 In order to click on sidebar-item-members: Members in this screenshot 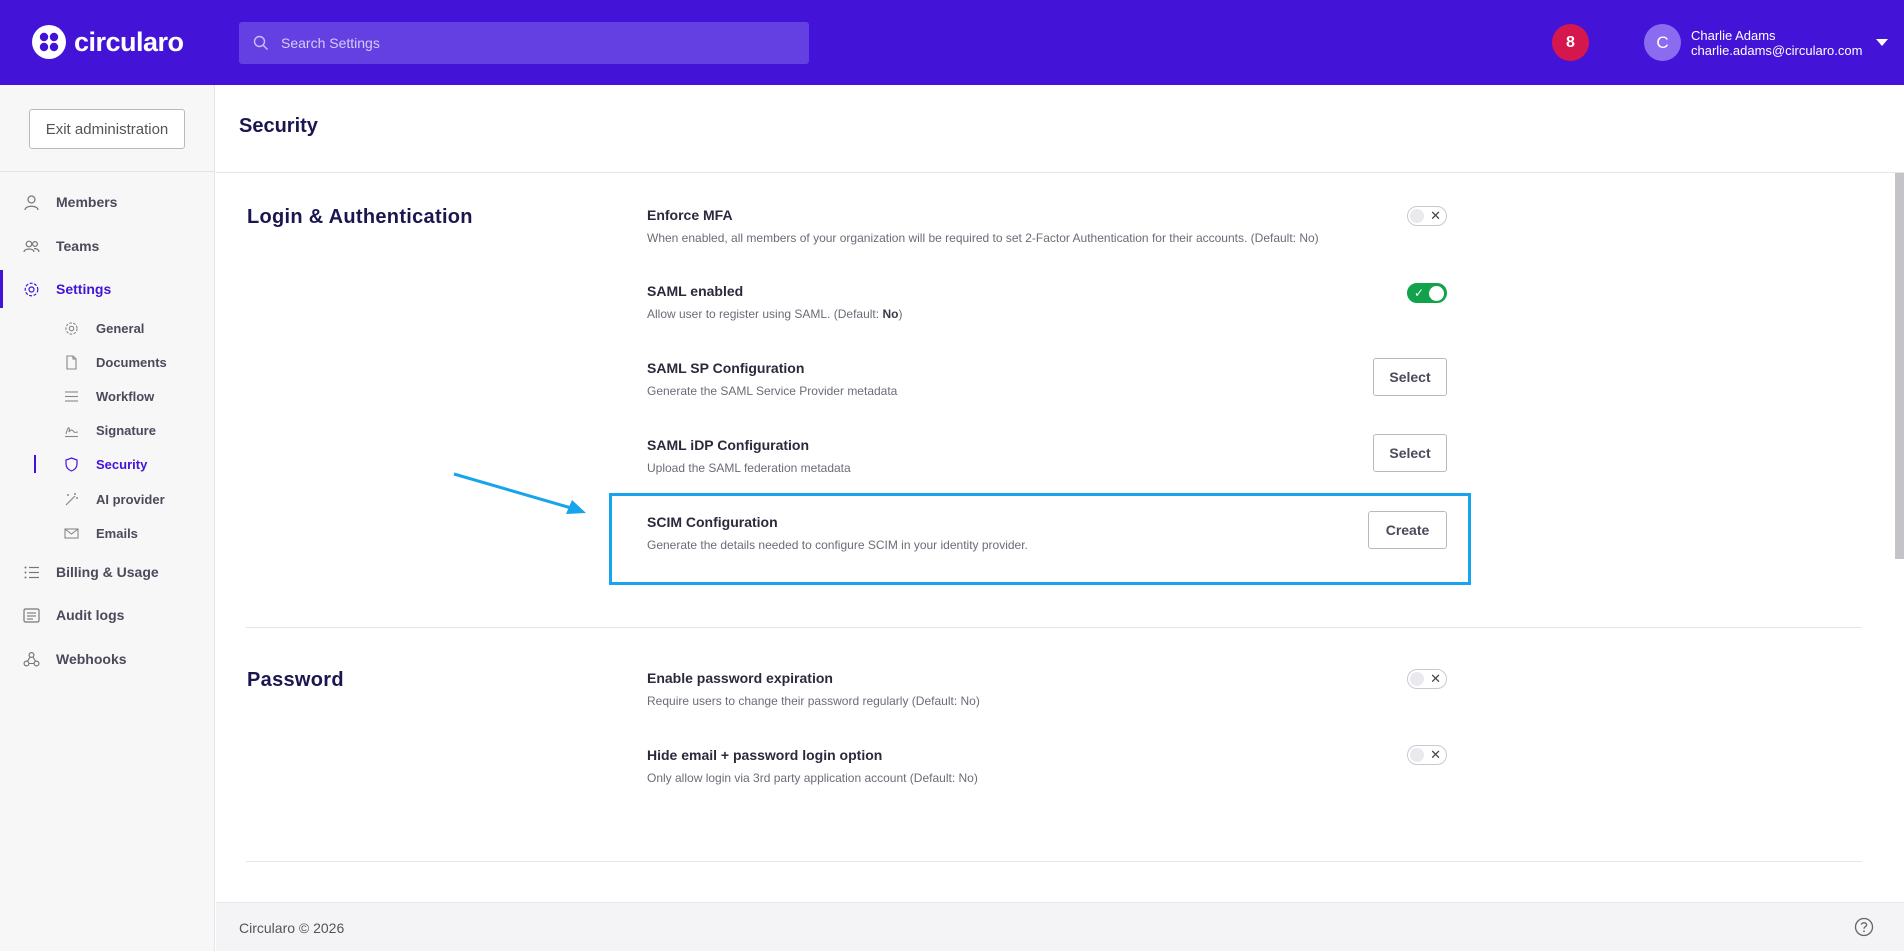, I will do `click(107, 202)`.